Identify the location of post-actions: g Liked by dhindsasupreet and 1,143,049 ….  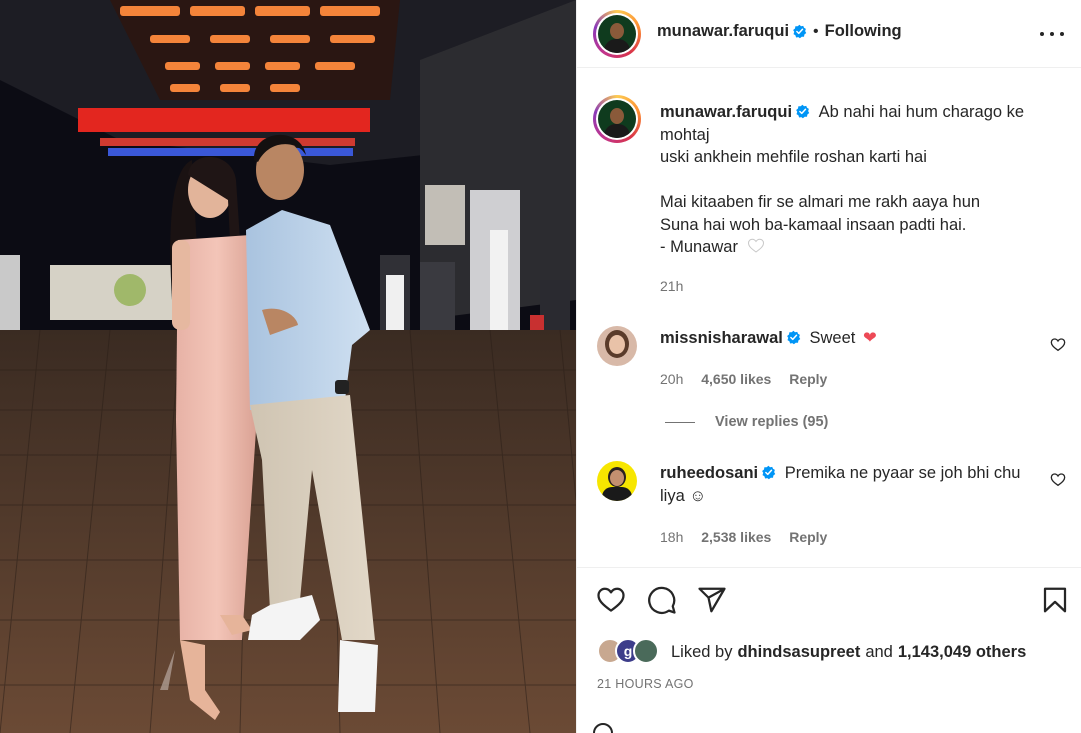
(829, 650).